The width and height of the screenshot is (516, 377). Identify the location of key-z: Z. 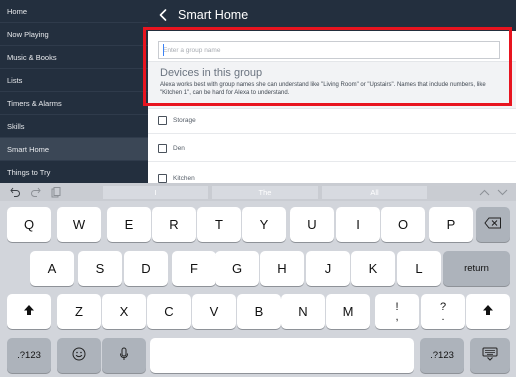
(79, 311).